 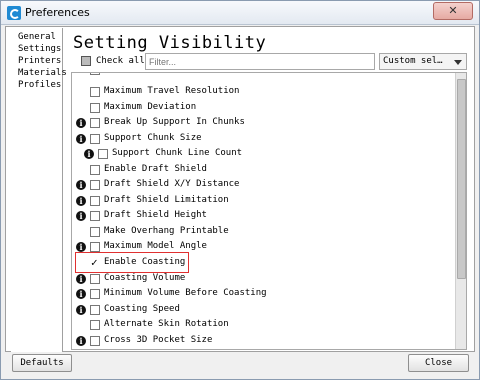 What do you see at coordinates (155, 246) in the screenshot?
I see `setting-label: Maximum Model Angle` at bounding box center [155, 246].